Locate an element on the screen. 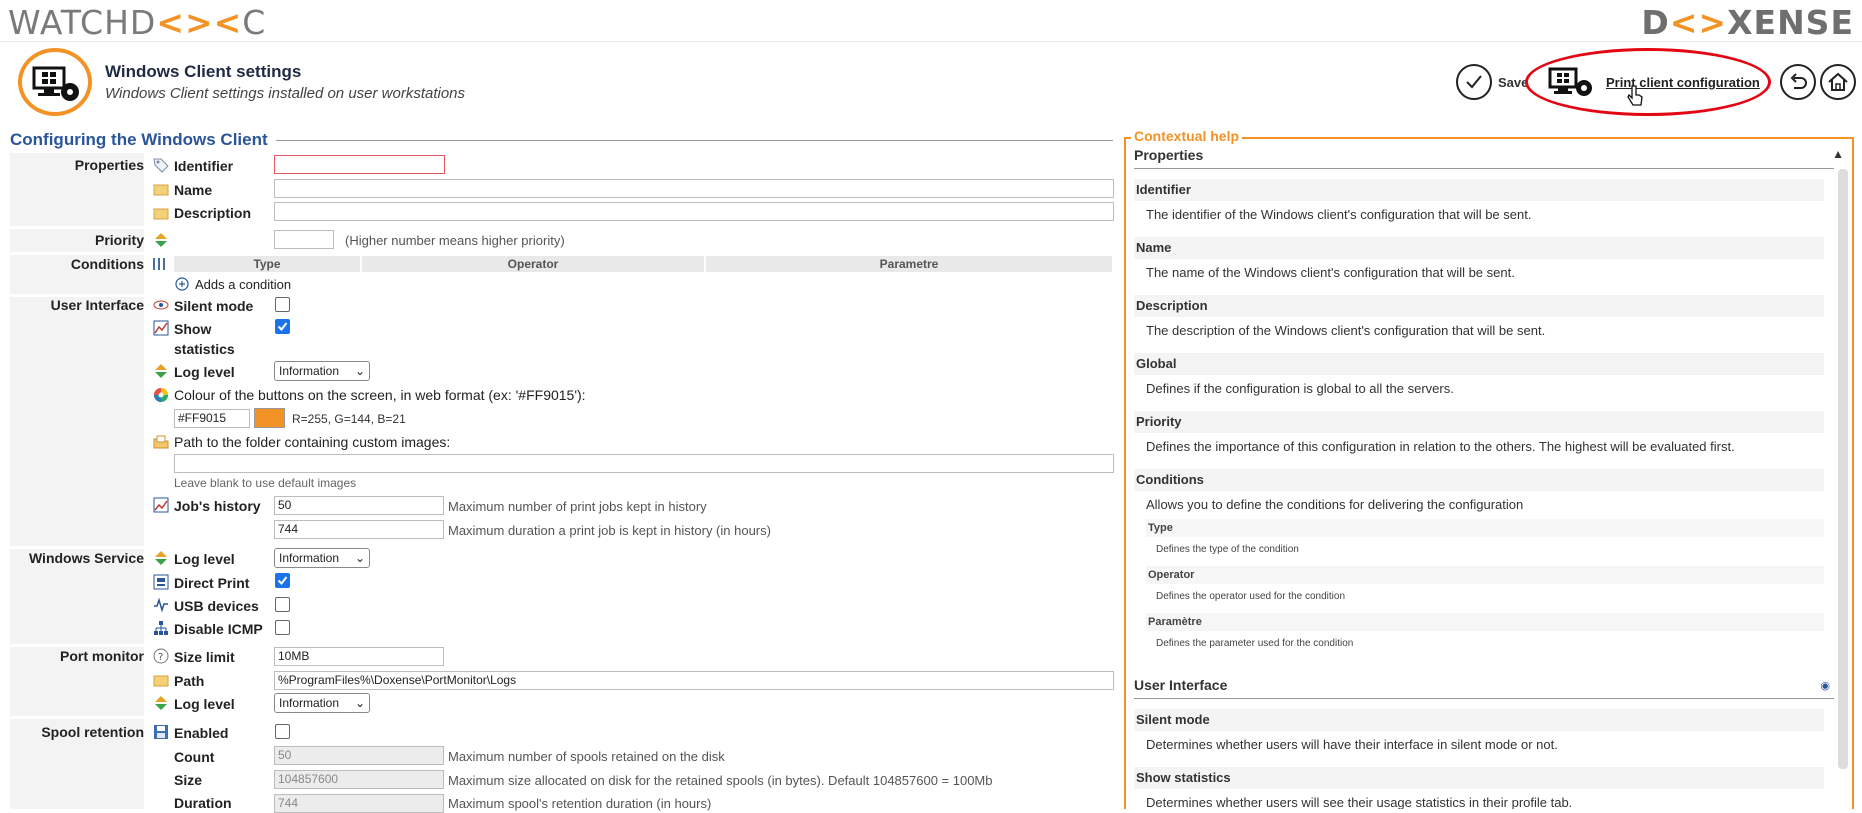 The height and width of the screenshot is (813, 1862). usb-devices-checkbox is located at coordinates (282, 604).